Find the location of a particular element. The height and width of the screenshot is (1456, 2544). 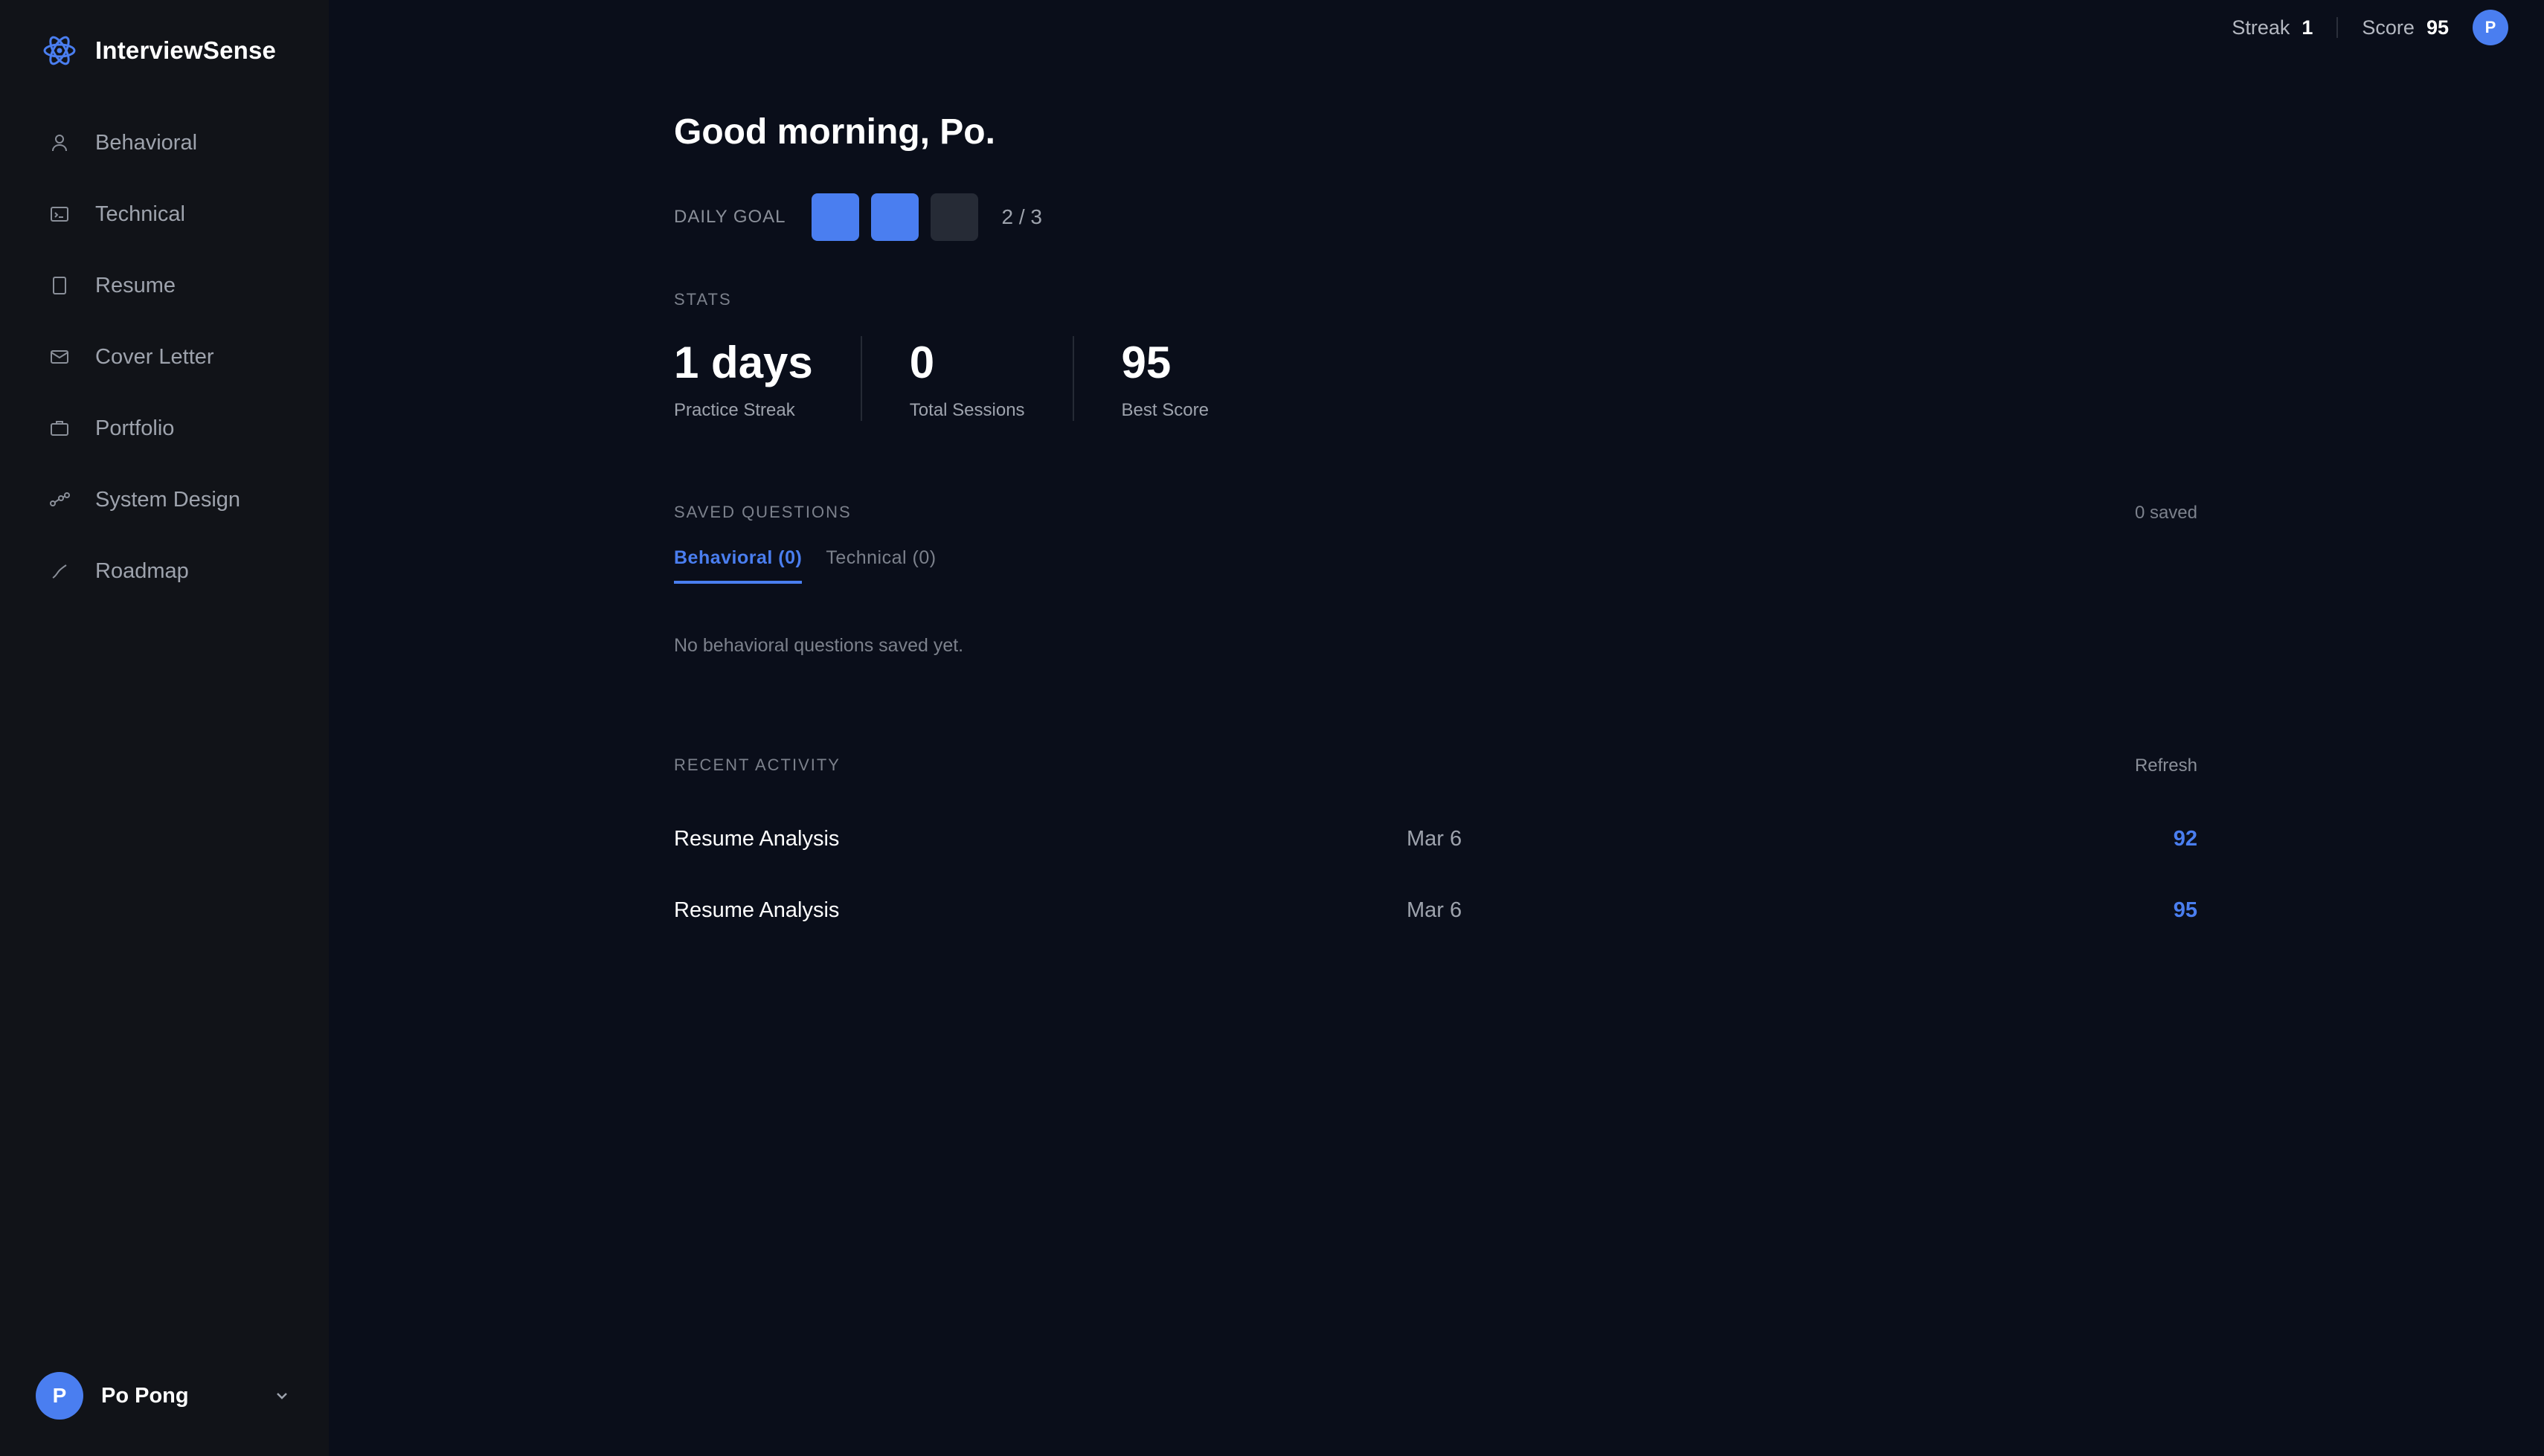

sidebar-item-label: Behavioral is located at coordinates (146, 143).